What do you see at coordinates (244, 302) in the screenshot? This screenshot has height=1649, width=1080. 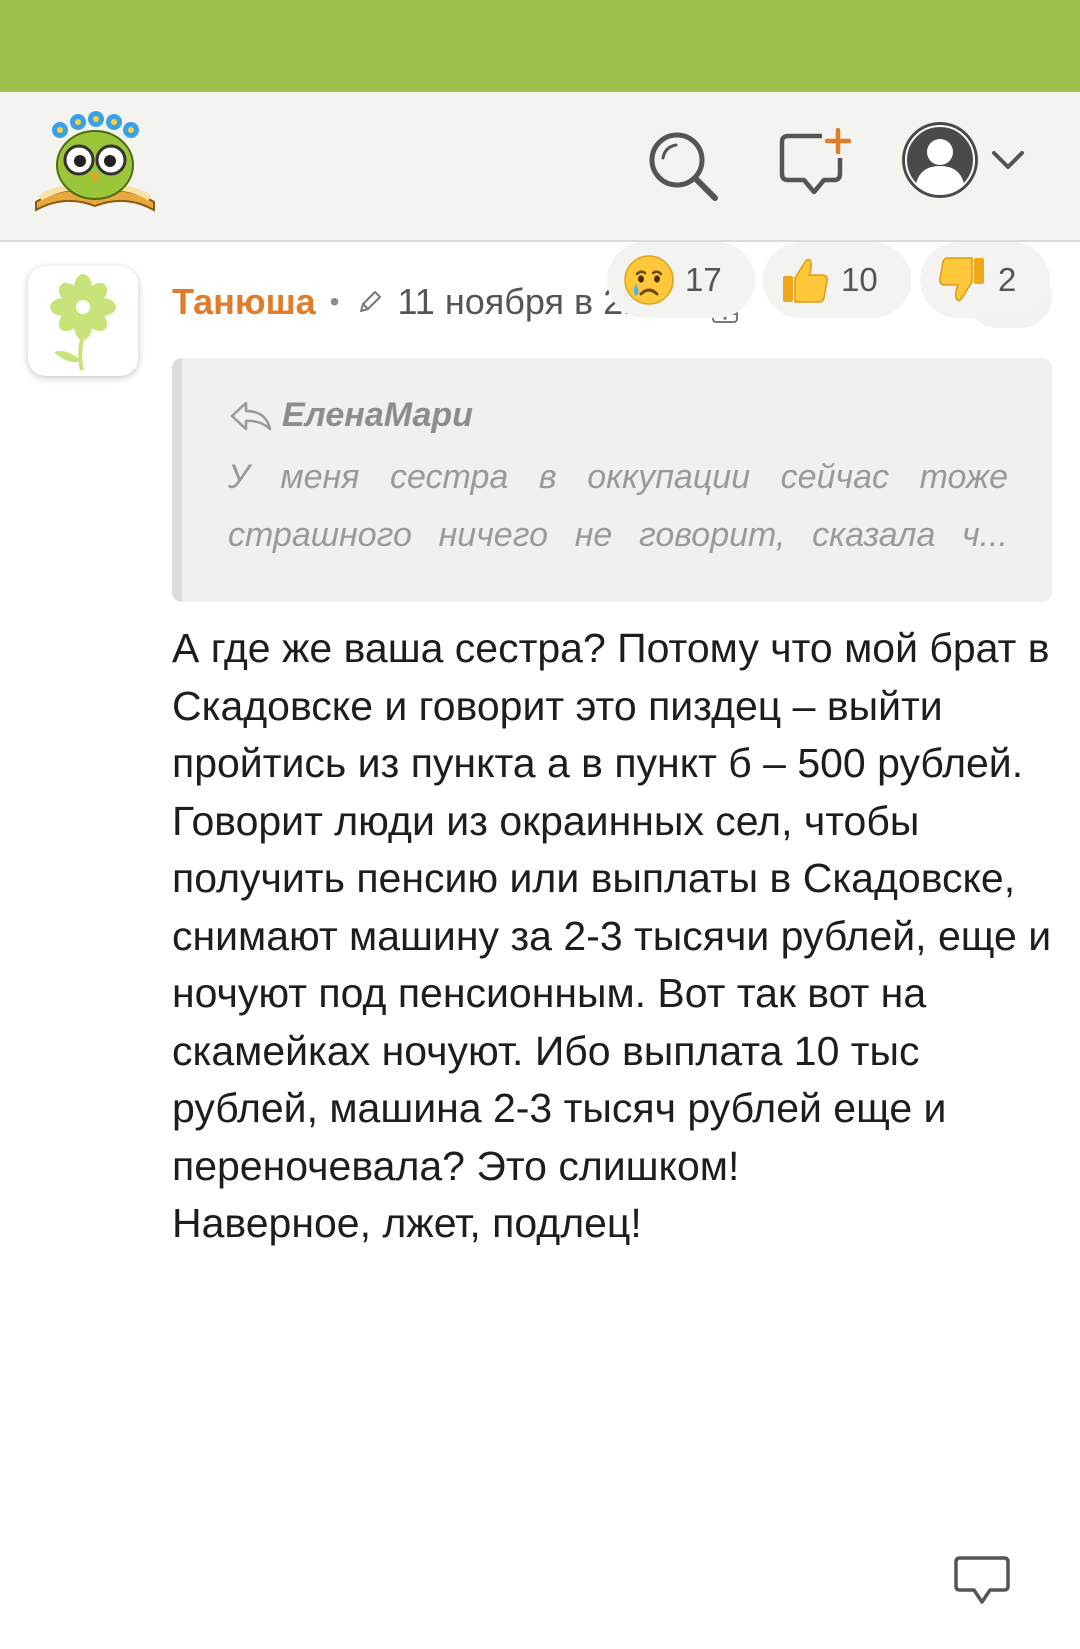 I see `author-name: Танюша` at bounding box center [244, 302].